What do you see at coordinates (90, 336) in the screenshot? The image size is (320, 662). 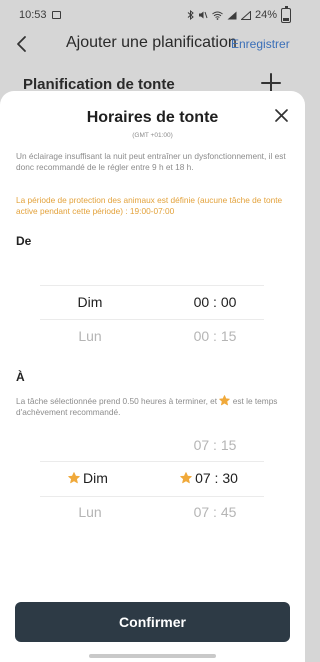 I see `from-day-next: Lun` at bounding box center [90, 336].